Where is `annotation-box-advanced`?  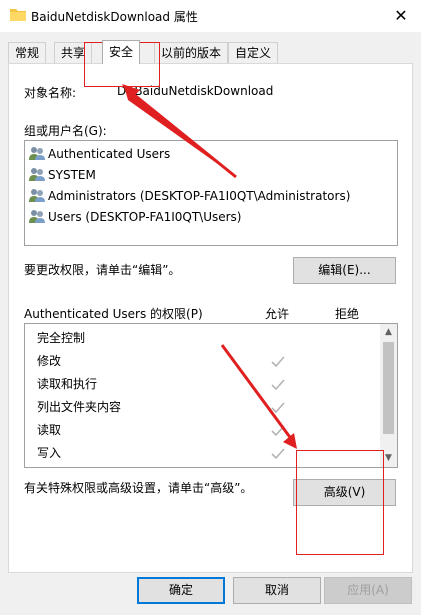
annotation-box-advanced is located at coordinates (340, 502).